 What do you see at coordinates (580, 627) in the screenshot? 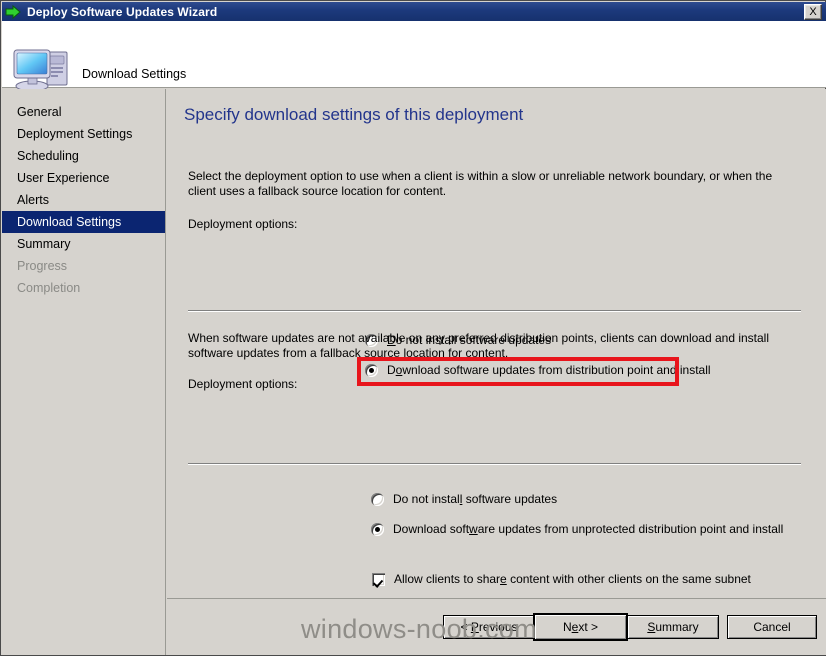
I see `next-button: Next >` at bounding box center [580, 627].